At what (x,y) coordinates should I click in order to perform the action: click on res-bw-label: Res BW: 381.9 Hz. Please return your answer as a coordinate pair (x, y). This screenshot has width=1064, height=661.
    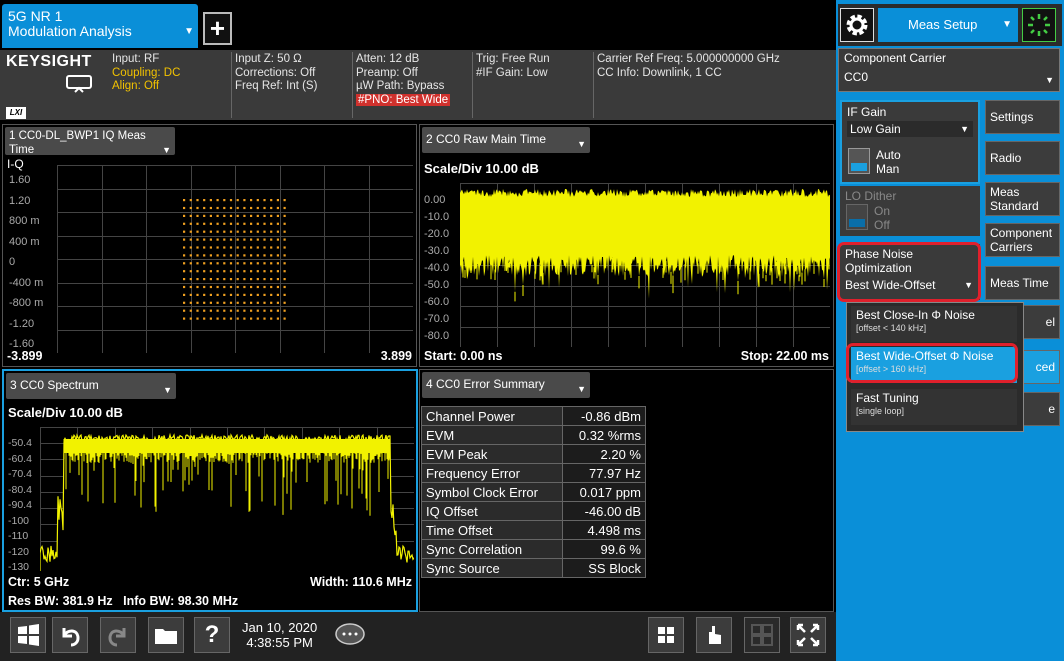
    Looking at the image, I should click on (60, 601).